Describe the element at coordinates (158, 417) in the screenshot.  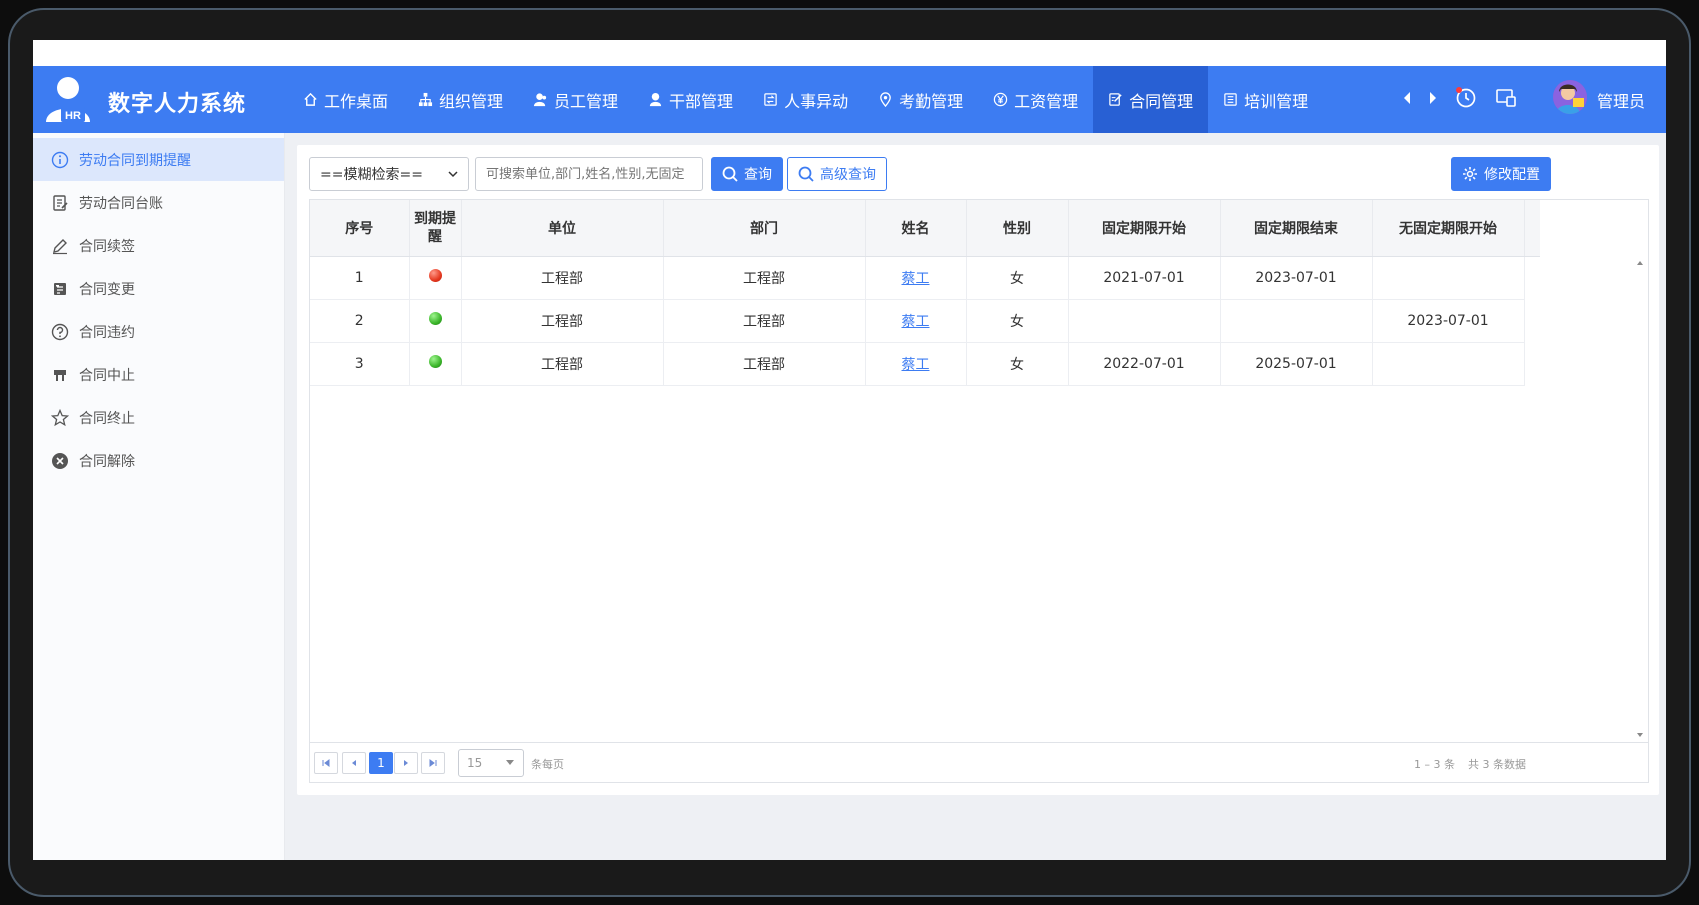
I see `sidebar-item-terminate: 合同终止` at that location.